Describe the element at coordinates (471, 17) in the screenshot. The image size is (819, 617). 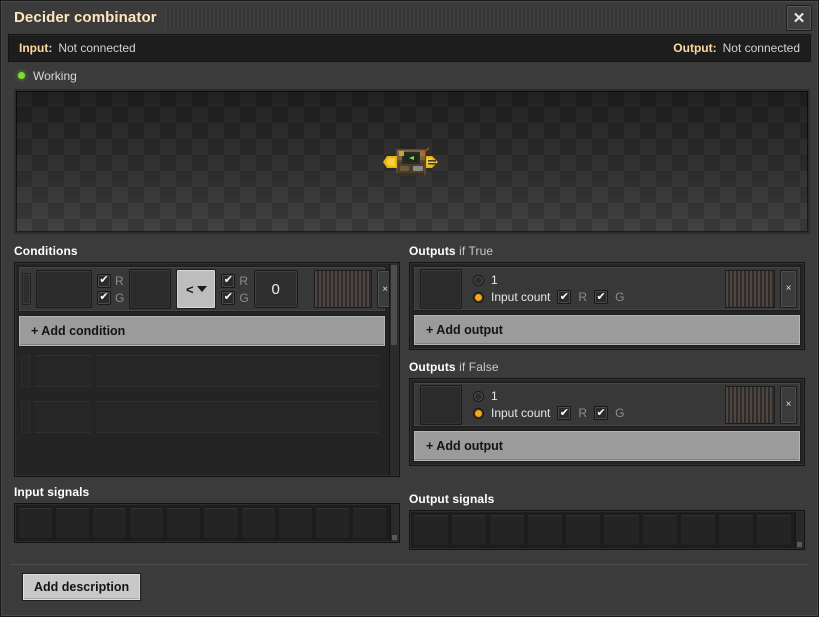
I see `window-drag-handle` at that location.